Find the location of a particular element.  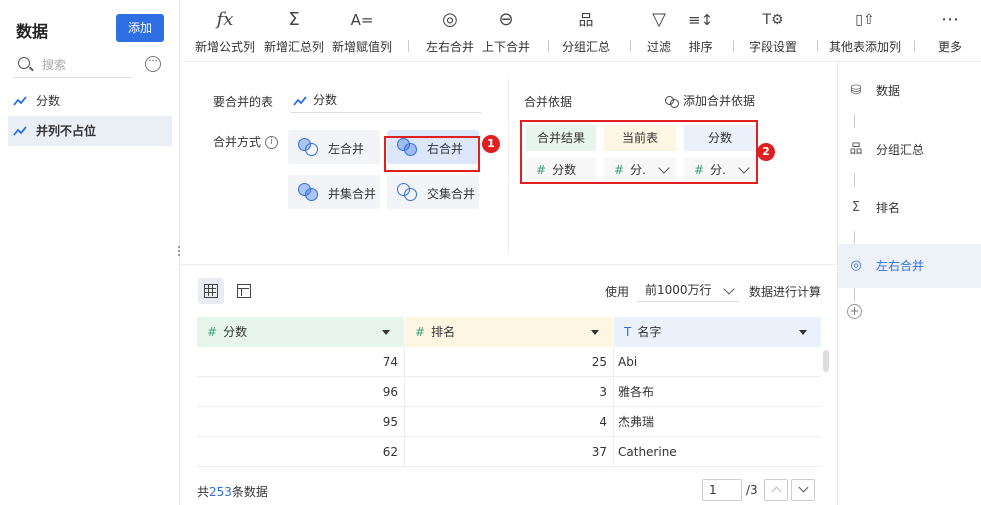

table-cell: 74 is located at coordinates (301, 362).